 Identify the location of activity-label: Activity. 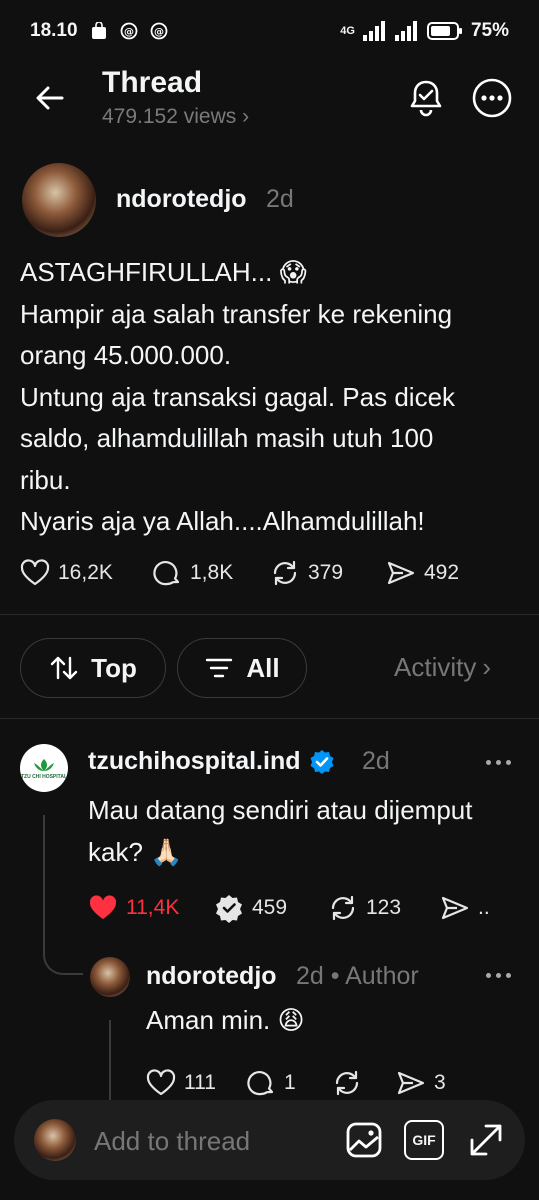
(435, 667).